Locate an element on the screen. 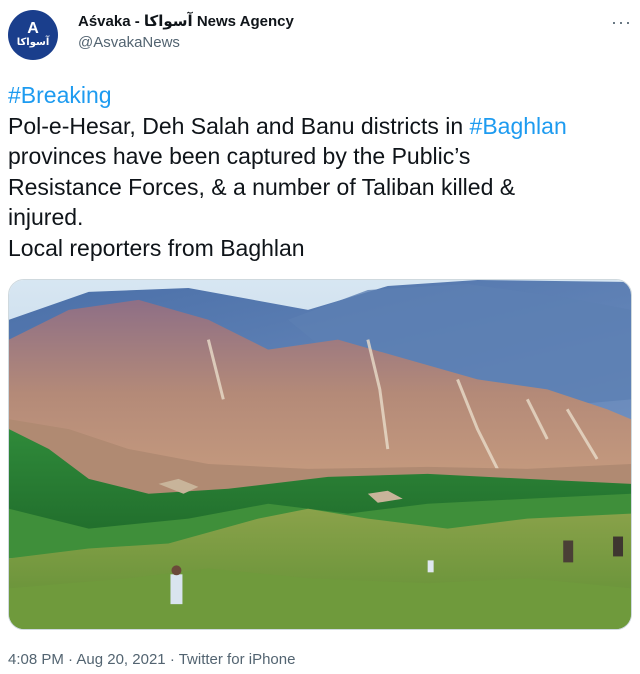 The height and width of the screenshot is (674, 640). account-handle: @AsvakaNews is located at coordinates (186, 42).